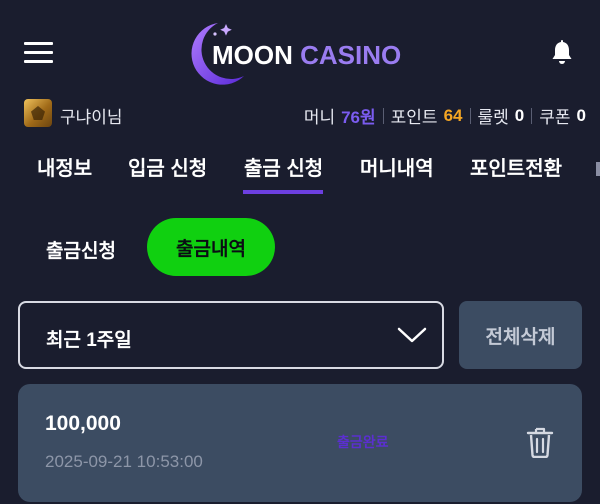 The height and width of the screenshot is (504, 600). I want to click on chevron-down-icon, so click(412, 335).